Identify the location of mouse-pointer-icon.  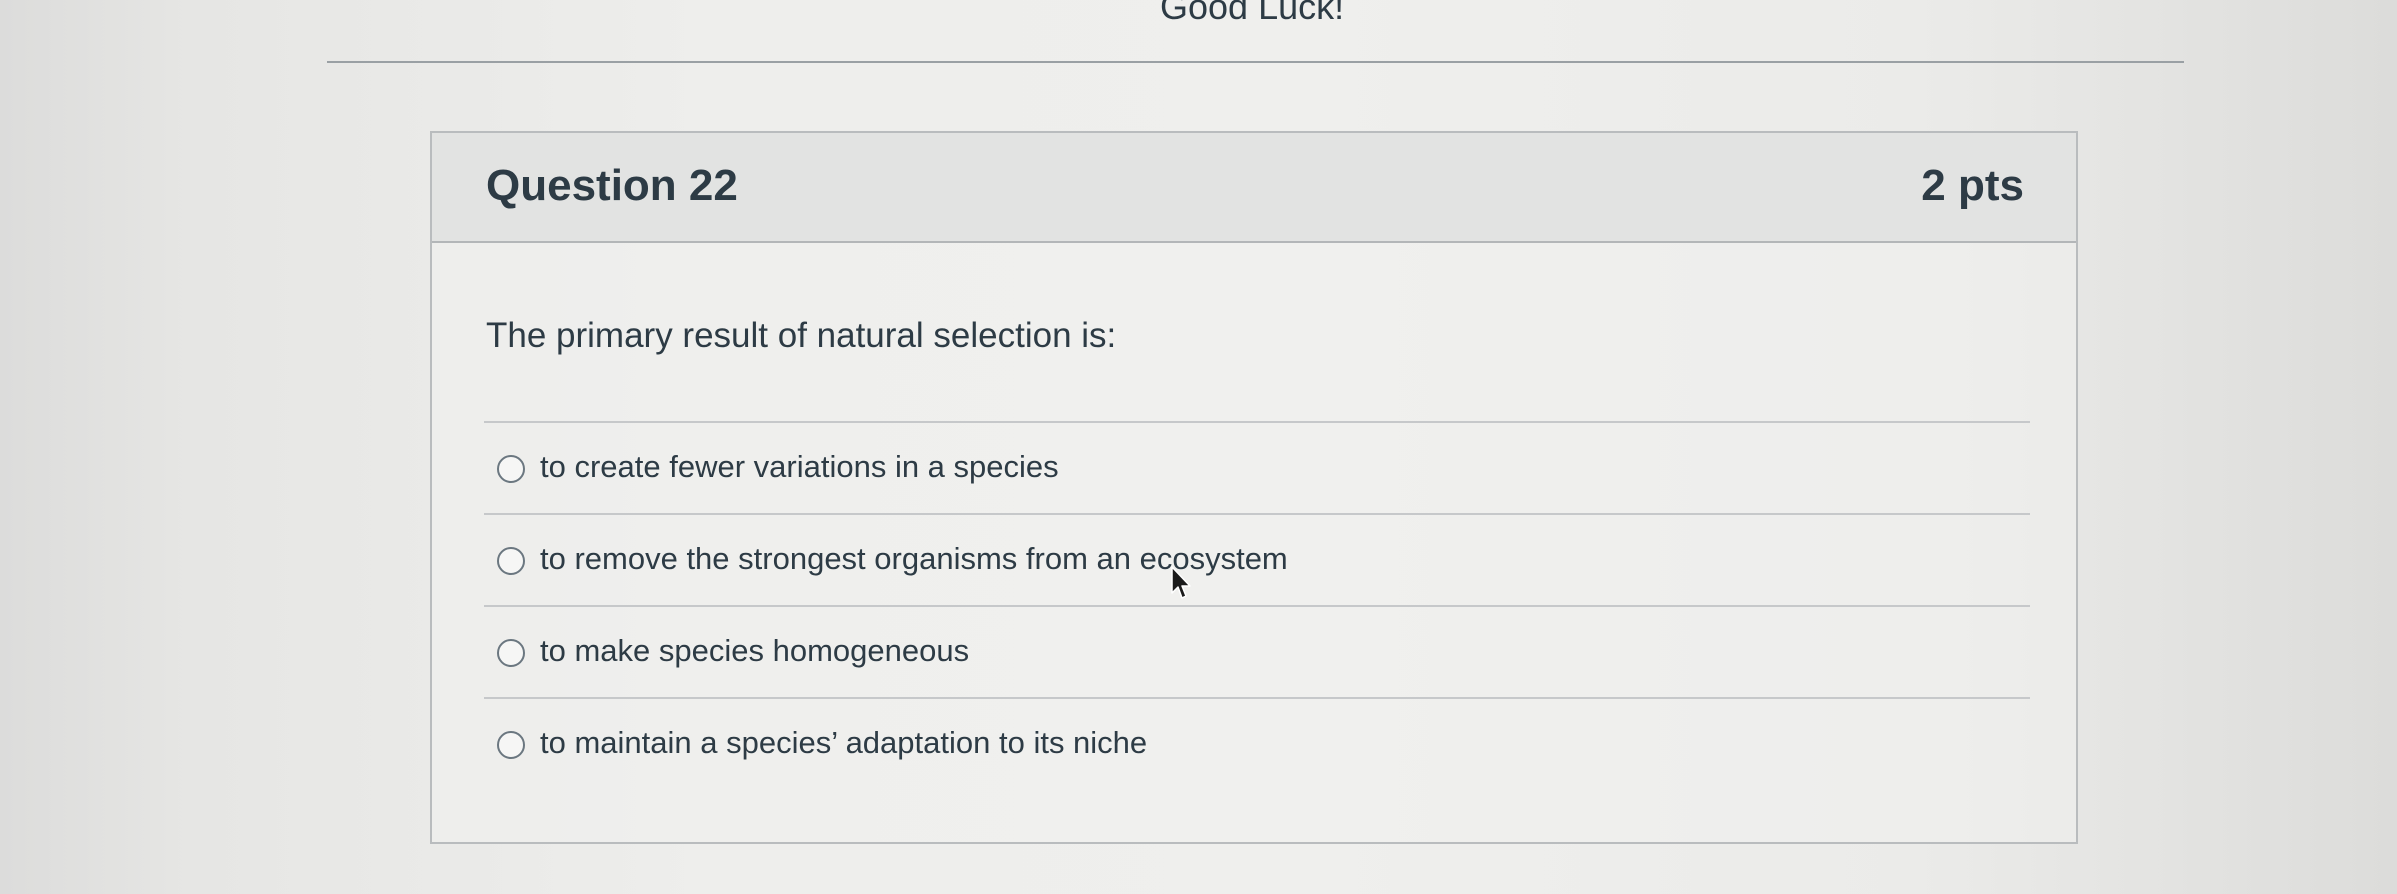
(1181, 582).